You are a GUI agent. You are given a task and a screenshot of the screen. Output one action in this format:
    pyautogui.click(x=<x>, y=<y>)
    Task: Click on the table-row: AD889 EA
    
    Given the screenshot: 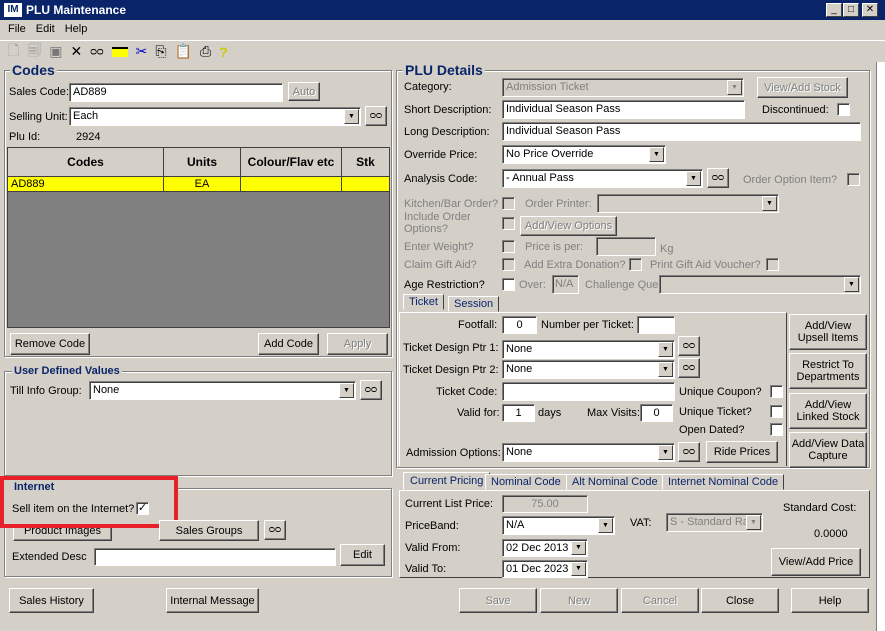 What is the action you would take?
    pyautogui.click(x=198, y=184)
    